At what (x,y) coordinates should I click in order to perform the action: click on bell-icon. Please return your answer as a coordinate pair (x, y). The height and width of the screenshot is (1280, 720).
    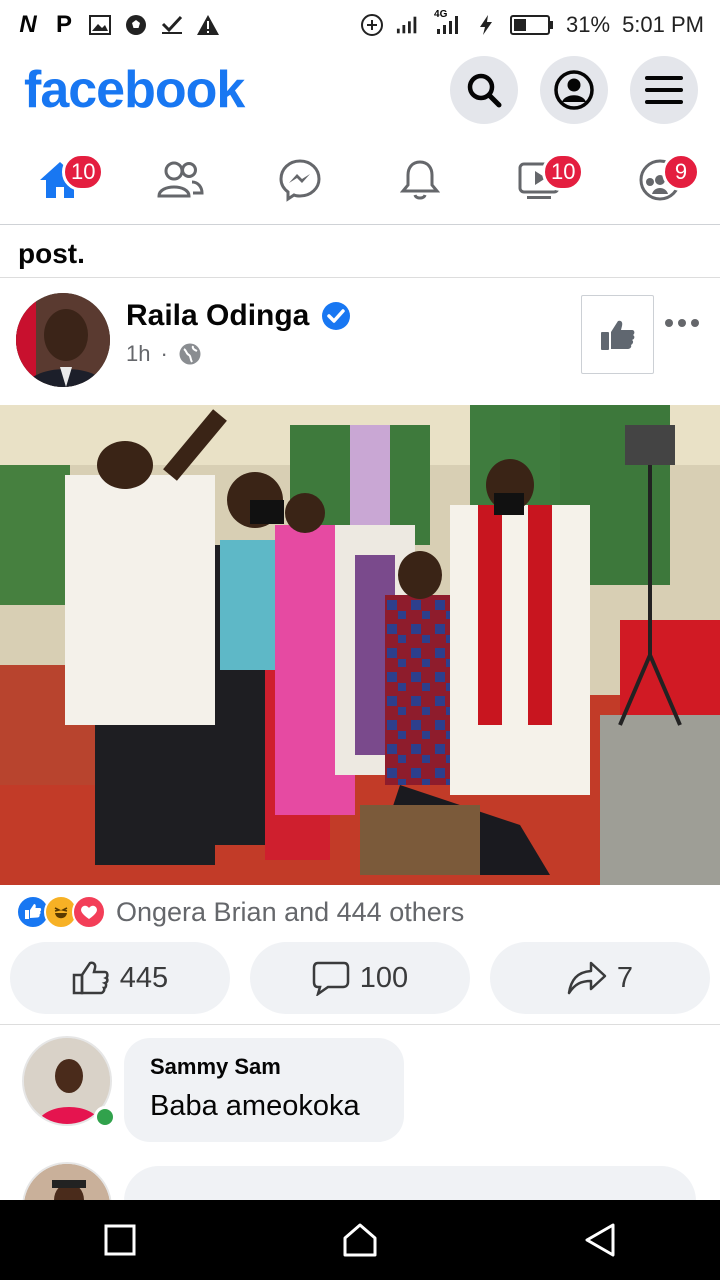
    Looking at the image, I should click on (420, 179).